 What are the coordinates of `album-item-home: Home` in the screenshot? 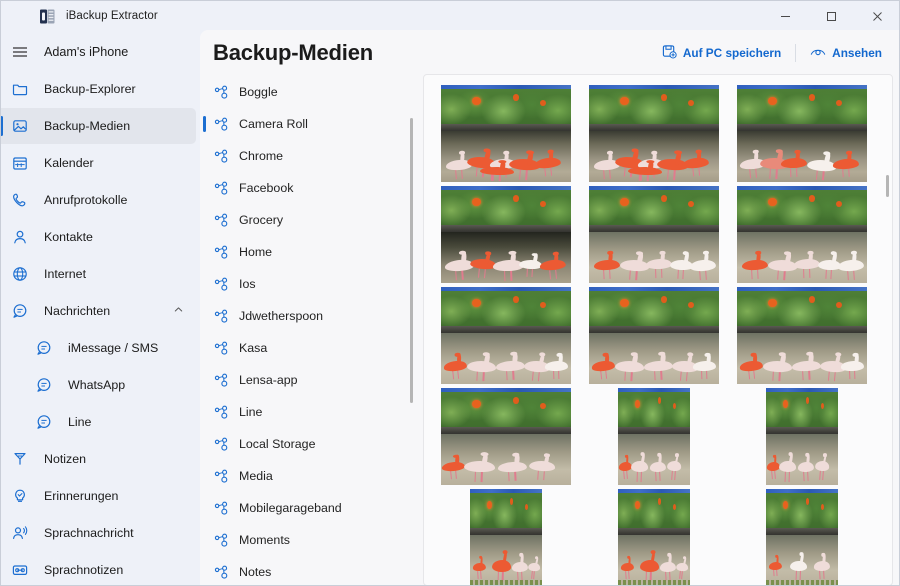 It's located at (309, 252).